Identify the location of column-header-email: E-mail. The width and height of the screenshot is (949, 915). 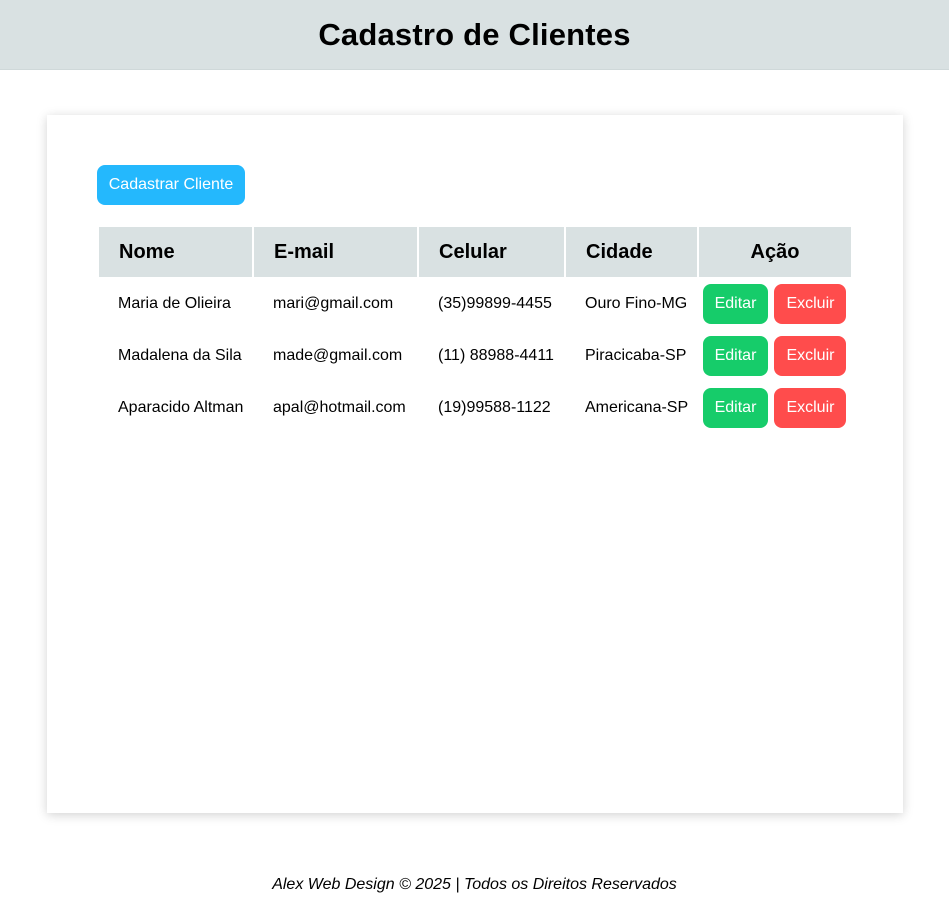
(335, 252).